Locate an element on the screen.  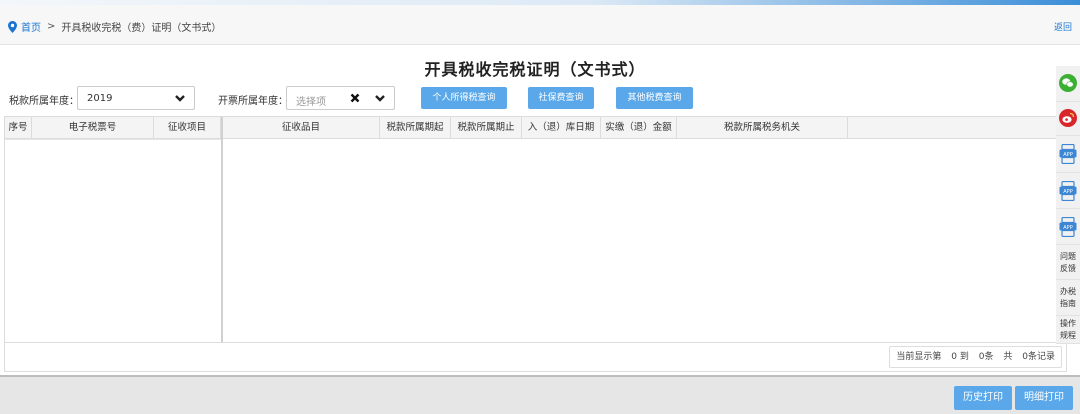
rules-line-2: 规程 is located at coordinates (1068, 335).